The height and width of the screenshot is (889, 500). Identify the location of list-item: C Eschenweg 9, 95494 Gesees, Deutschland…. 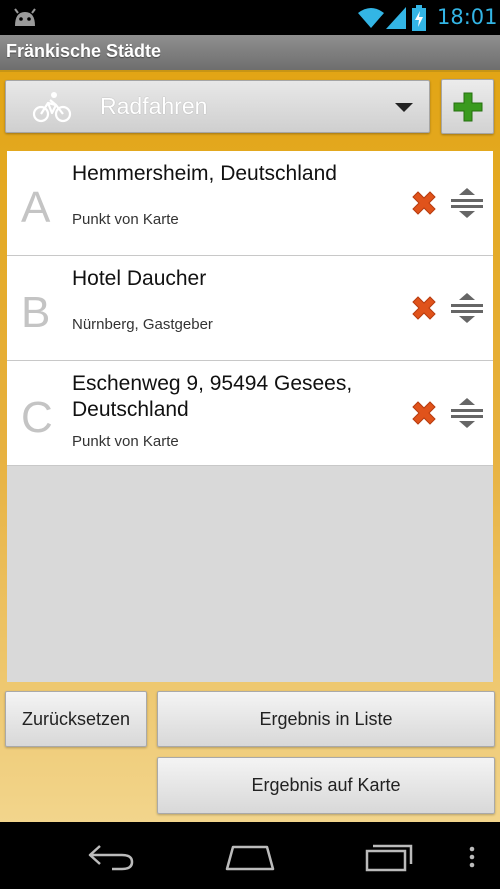
(250, 413).